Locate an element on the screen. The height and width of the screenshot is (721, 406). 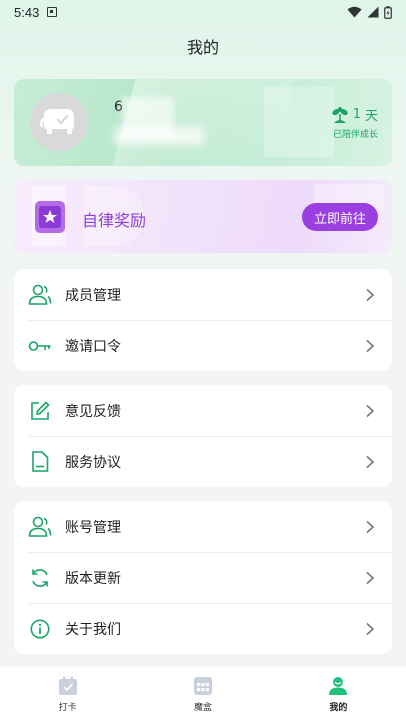
profile-card: 6 1 天 已陪伴成长 is located at coordinates (203, 122).